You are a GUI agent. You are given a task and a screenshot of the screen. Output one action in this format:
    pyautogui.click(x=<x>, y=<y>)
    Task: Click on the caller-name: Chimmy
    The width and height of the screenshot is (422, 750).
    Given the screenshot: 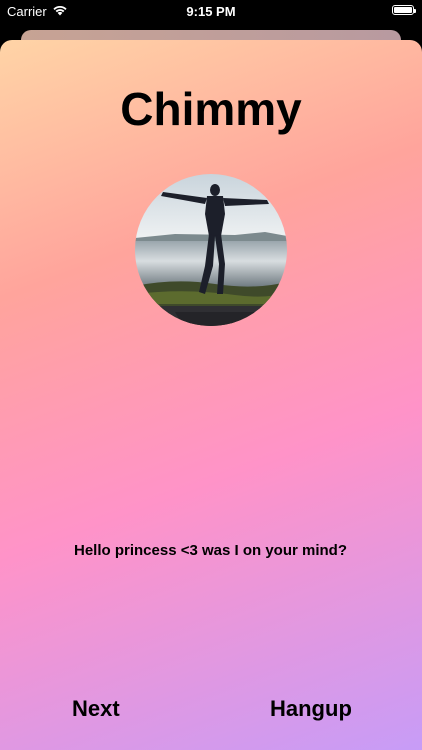 What is the action you would take?
    pyautogui.click(x=211, y=109)
    